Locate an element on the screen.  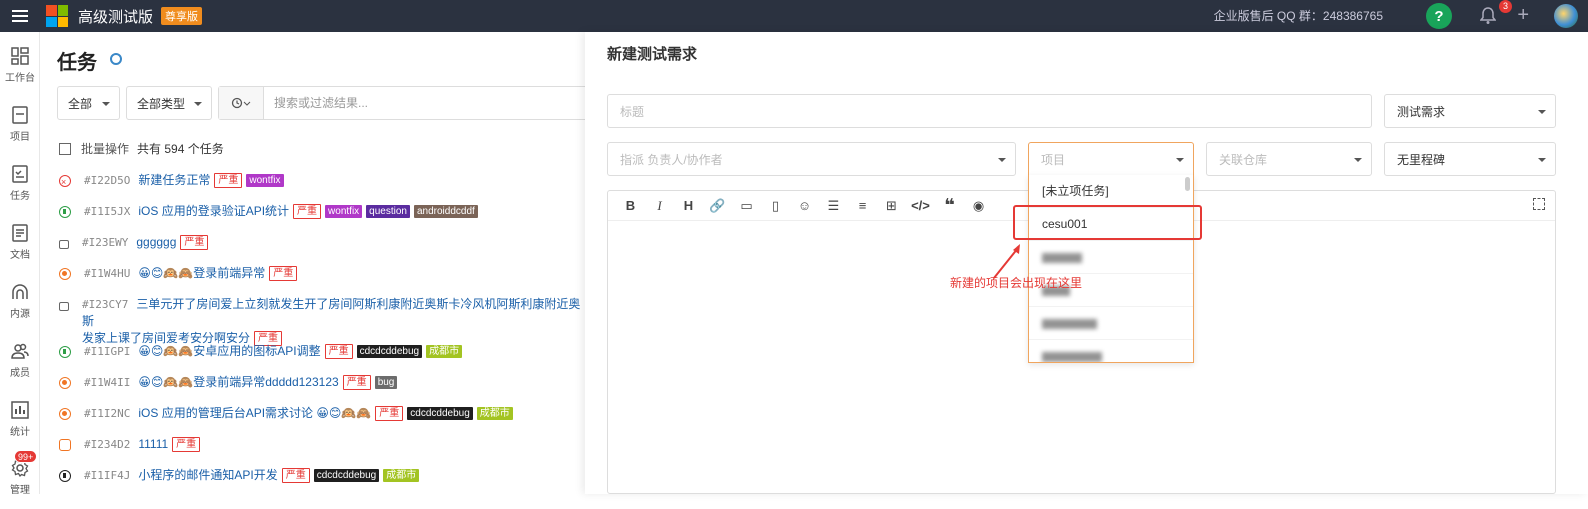
add-button: + is located at coordinates (1523, 15).